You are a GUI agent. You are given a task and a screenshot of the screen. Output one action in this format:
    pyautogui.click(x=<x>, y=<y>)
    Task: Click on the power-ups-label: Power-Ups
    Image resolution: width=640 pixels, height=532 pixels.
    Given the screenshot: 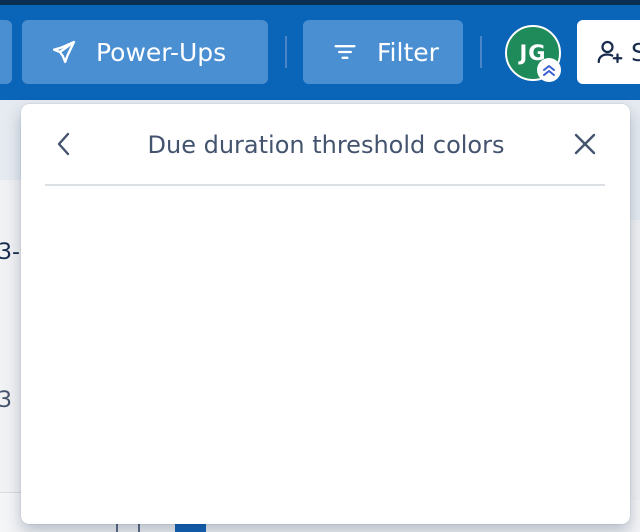 What is the action you would take?
    pyautogui.click(x=161, y=52)
    